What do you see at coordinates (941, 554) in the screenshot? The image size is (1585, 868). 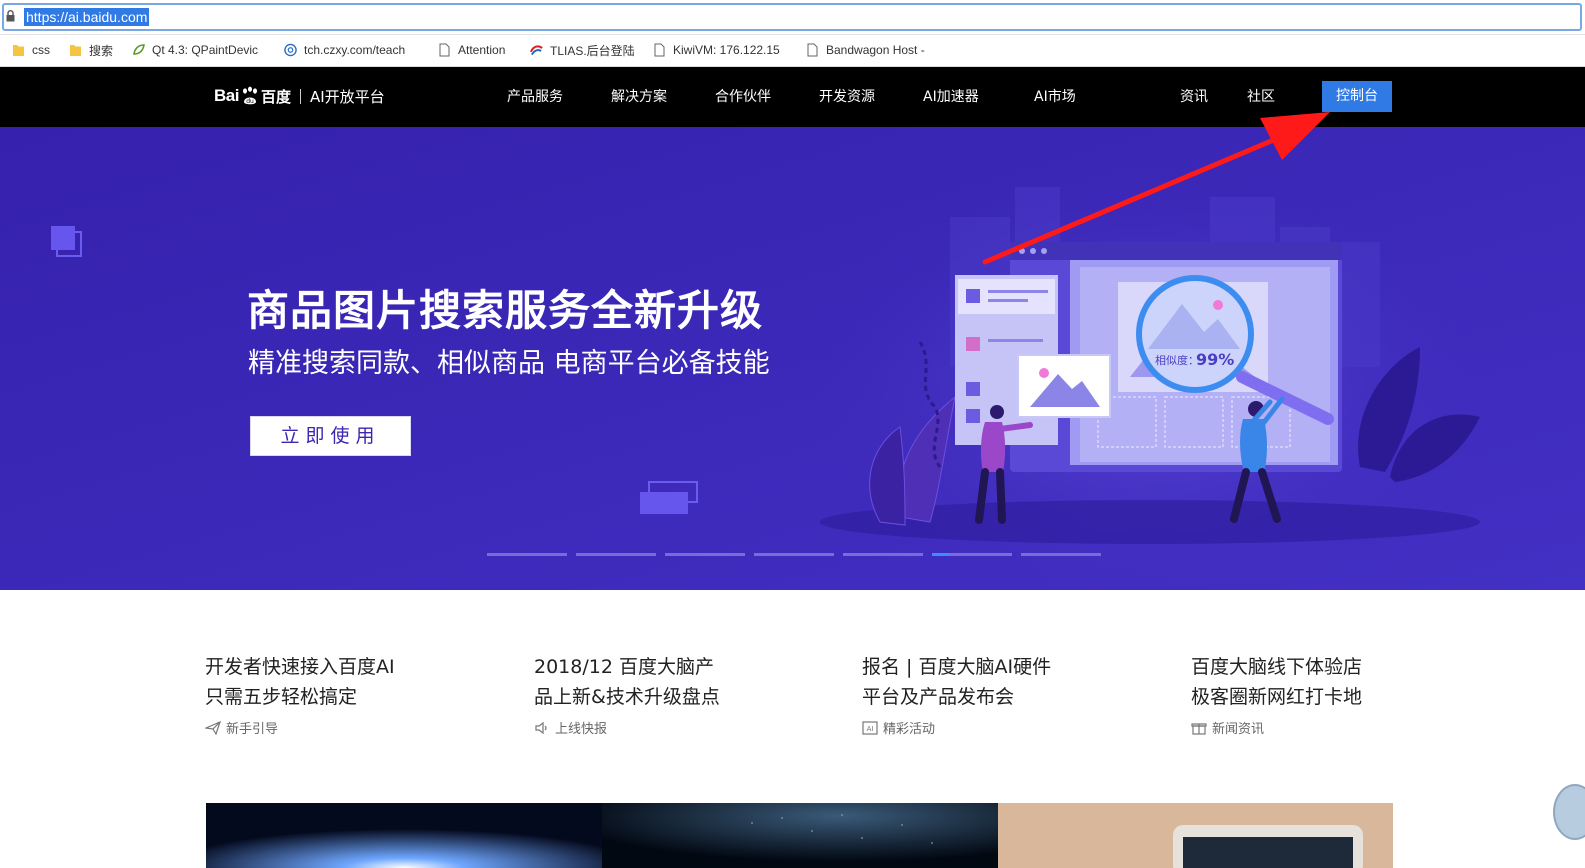 I see `carousel-progress` at bounding box center [941, 554].